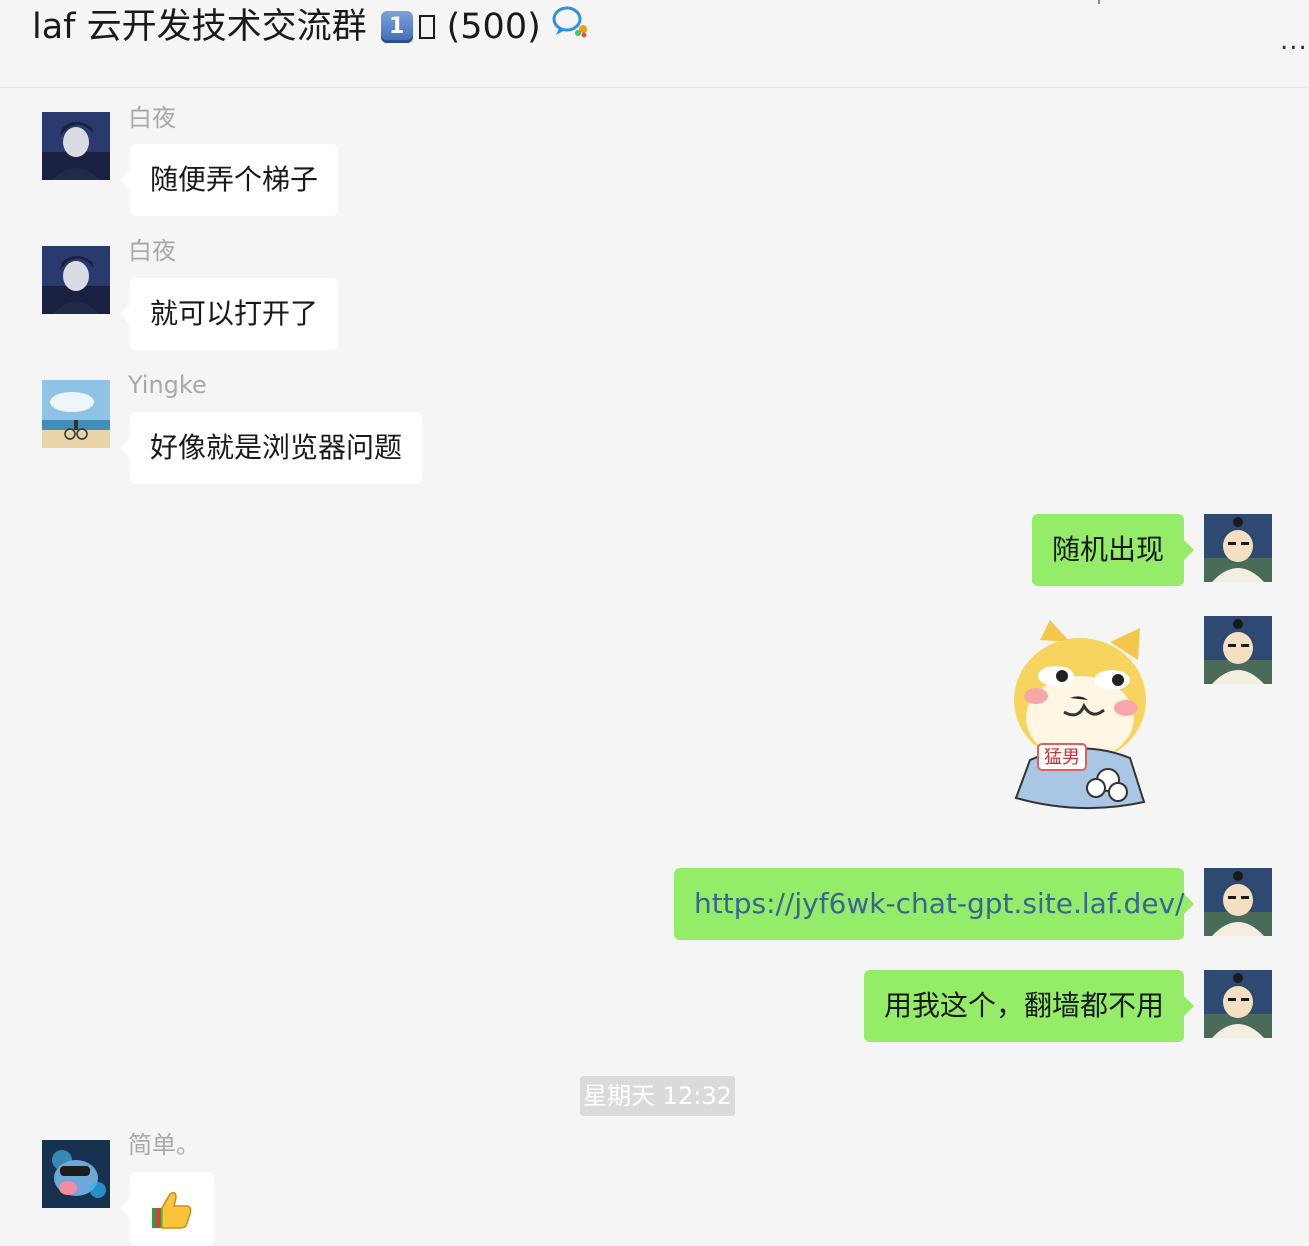 The width and height of the screenshot is (1309, 1246). What do you see at coordinates (493, 26) in the screenshot?
I see `member-count: (500)` at bounding box center [493, 26].